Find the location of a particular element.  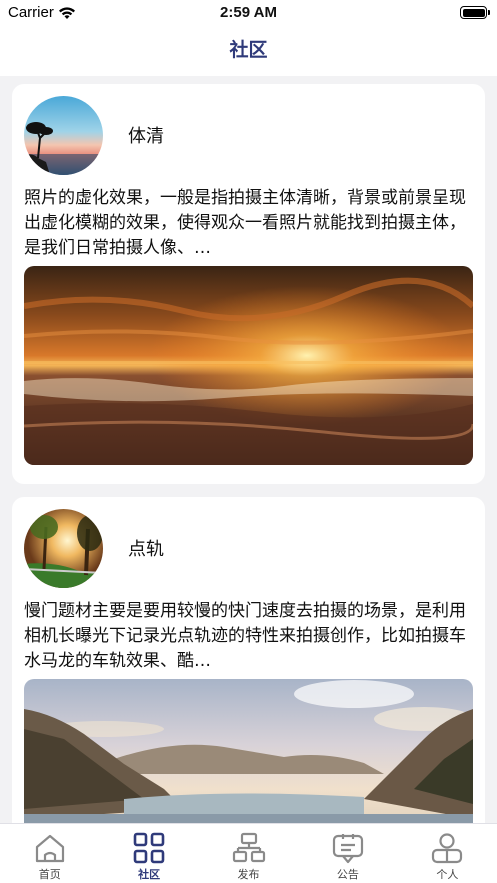

publish-icon is located at coordinates (248, 847).